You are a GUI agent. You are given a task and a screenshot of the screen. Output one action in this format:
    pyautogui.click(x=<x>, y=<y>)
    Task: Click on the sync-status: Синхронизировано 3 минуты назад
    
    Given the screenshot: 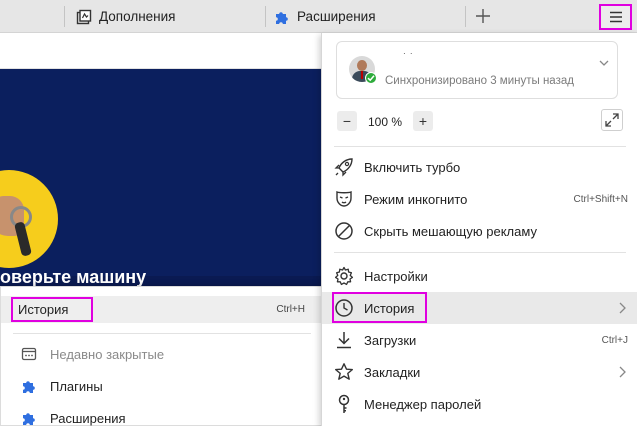 What is the action you would take?
    pyautogui.click(x=479, y=81)
    